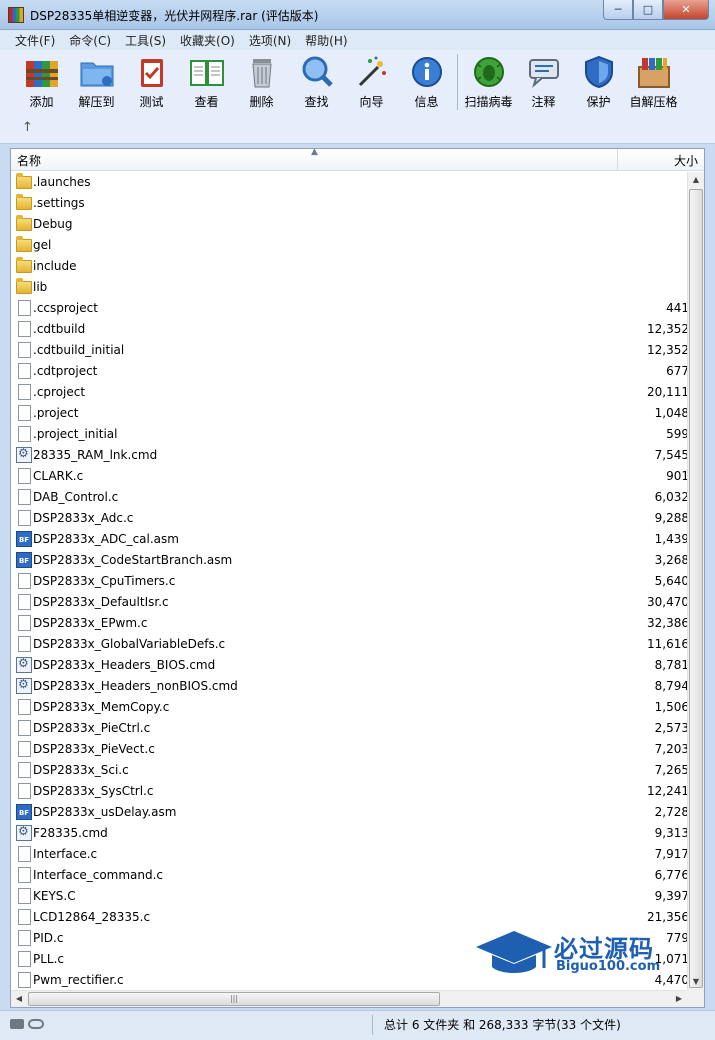 The height and width of the screenshot is (1040, 715). What do you see at coordinates (206, 83) in the screenshot?
I see `view-button: 查看` at bounding box center [206, 83].